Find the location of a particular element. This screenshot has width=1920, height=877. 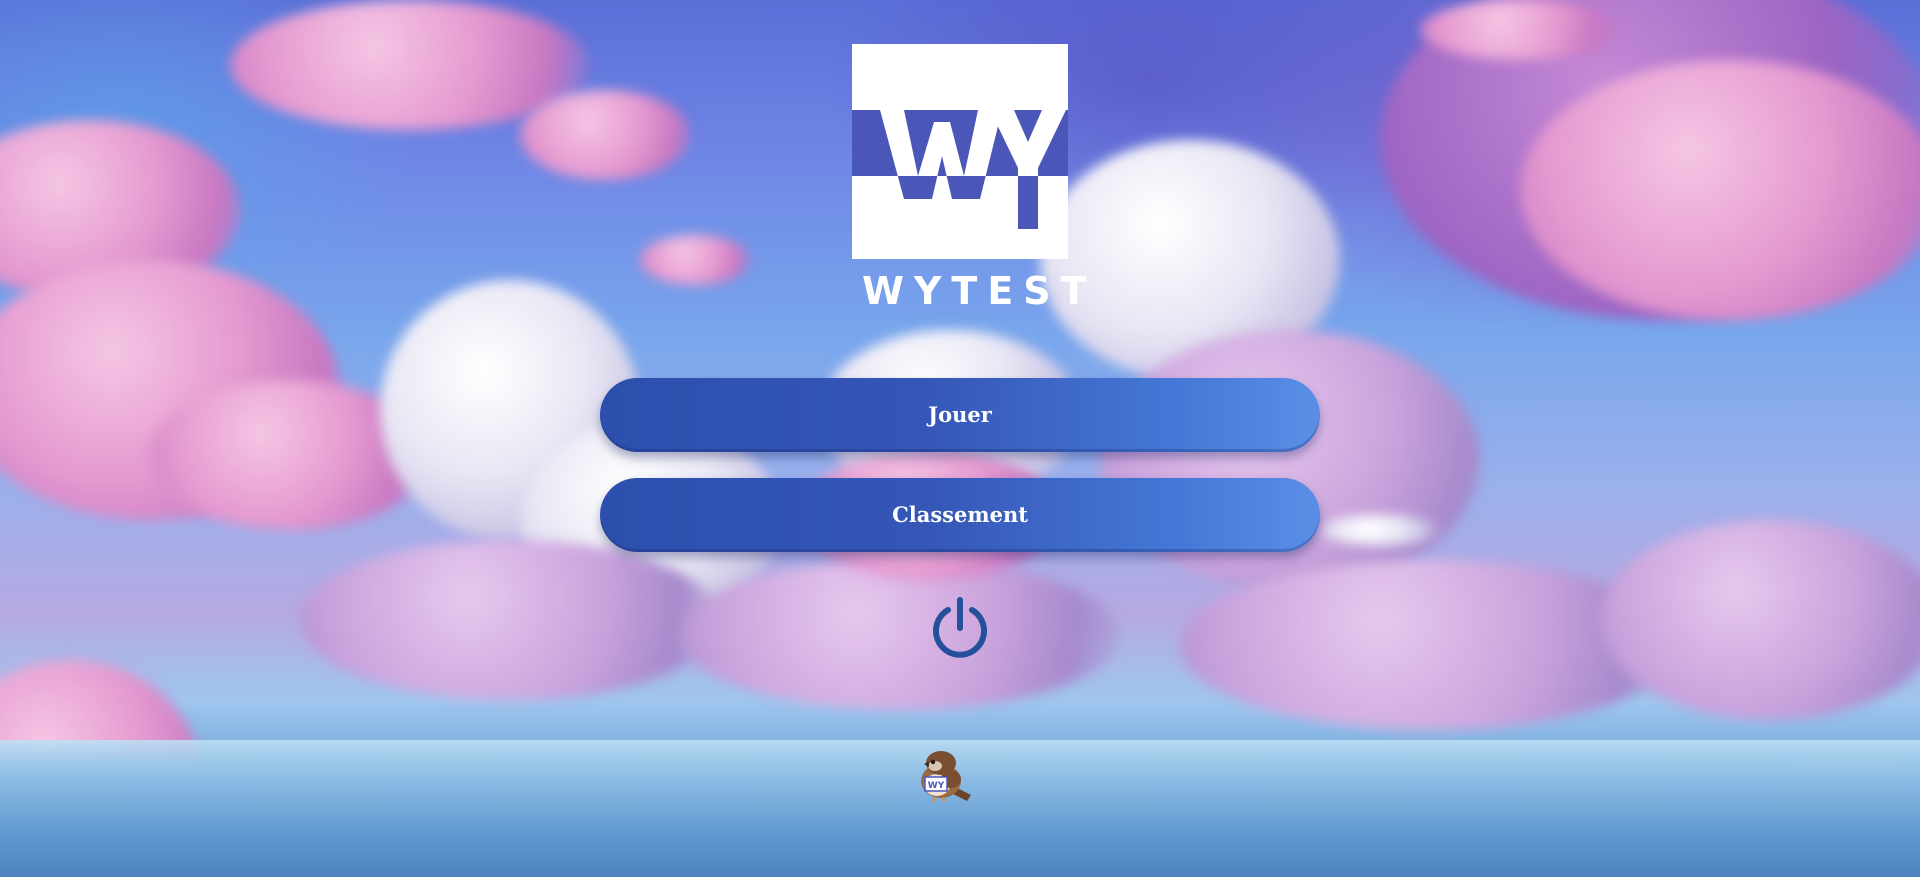

mascot-badge: WY is located at coordinates (936, 786).